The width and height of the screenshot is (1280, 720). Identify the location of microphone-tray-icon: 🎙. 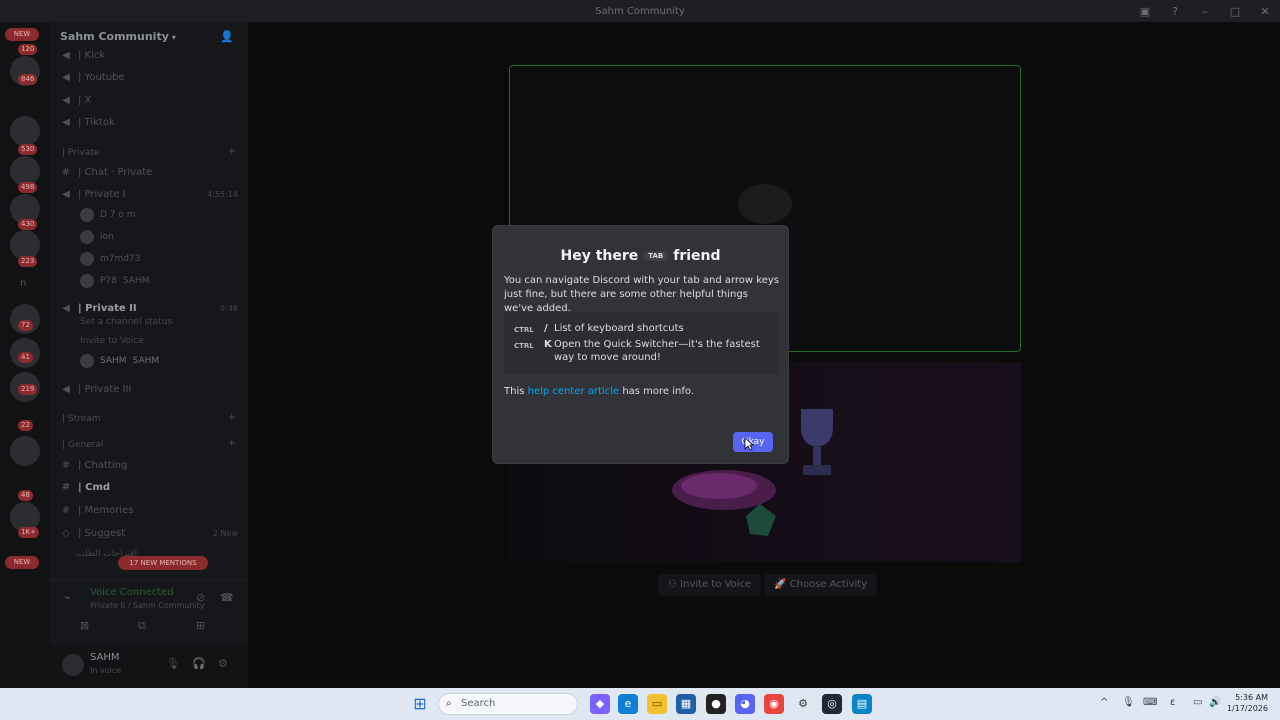
(1128, 702).